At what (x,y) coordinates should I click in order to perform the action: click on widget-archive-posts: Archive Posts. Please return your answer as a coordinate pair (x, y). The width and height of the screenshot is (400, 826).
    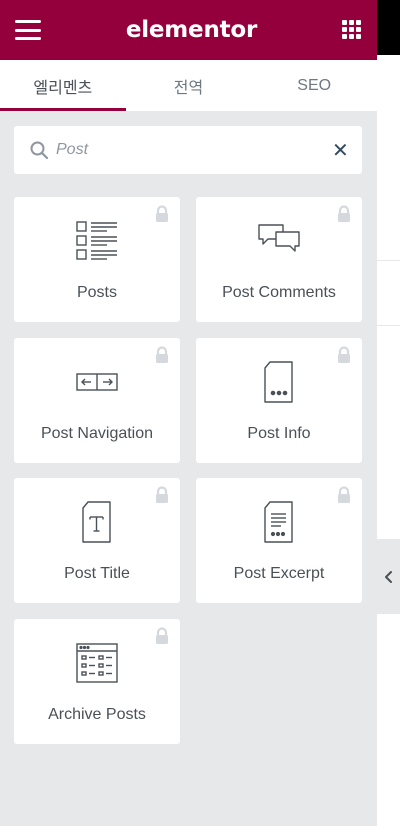
    Looking at the image, I should click on (97, 681).